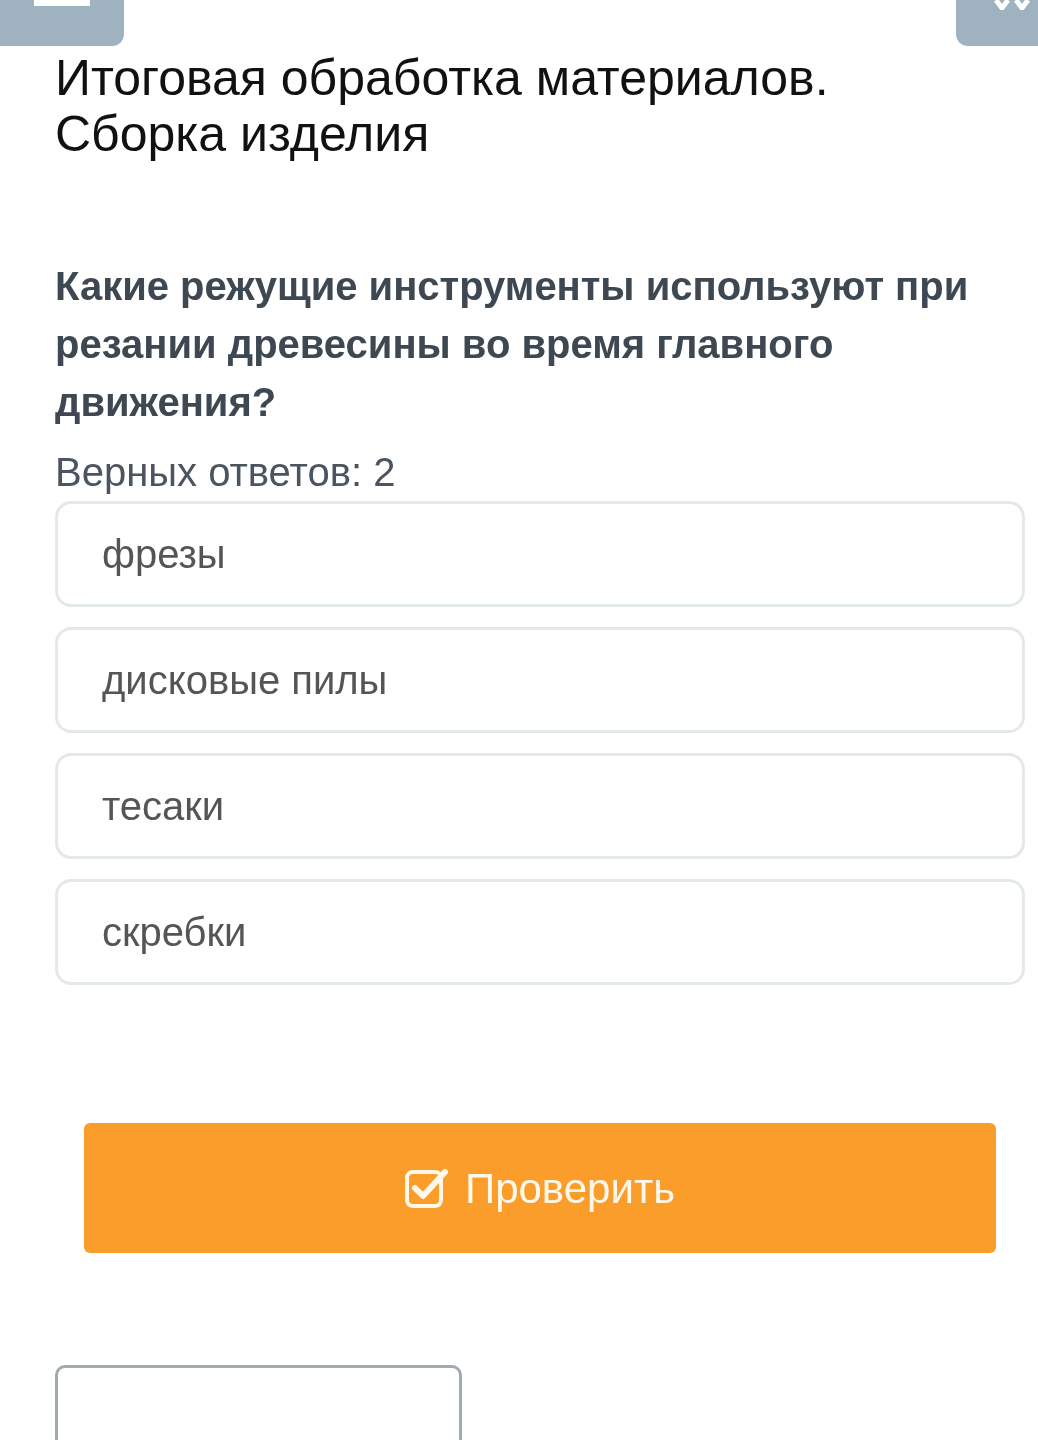  What do you see at coordinates (512, 344) in the screenshot?
I see `question-text: Какие режущие инструменты используют при резании древесины во время главного движения?` at bounding box center [512, 344].